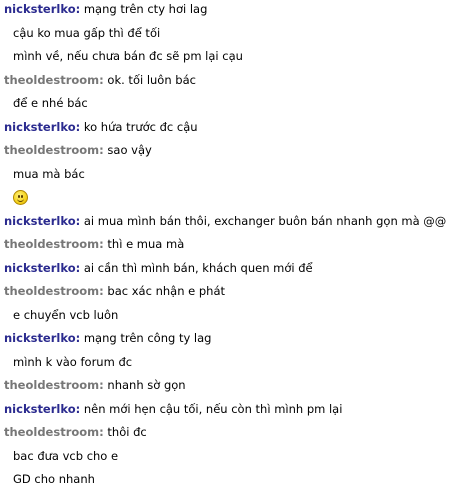 The width and height of the screenshot is (470, 495). What do you see at coordinates (237, 342) in the screenshot?
I see `message-first-line: nicksterlko: mạng trên công ty lag` at bounding box center [237, 342].